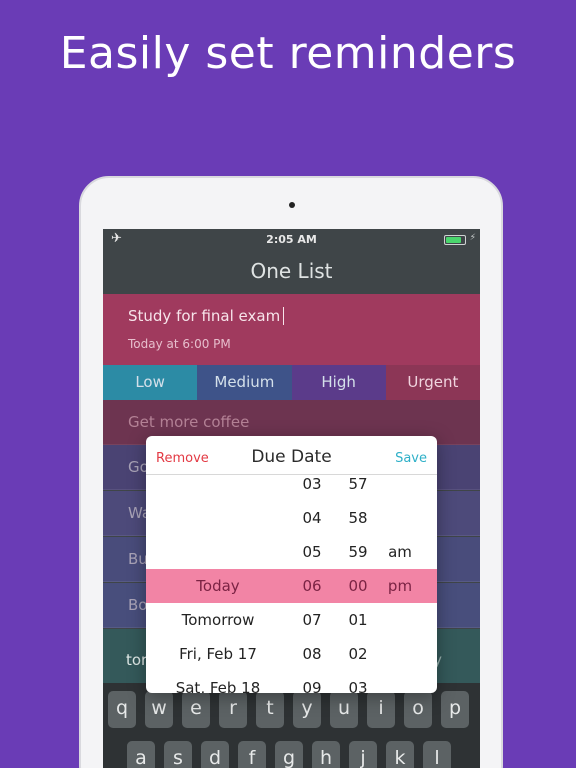  What do you see at coordinates (138, 605) in the screenshot?
I see `list-item-label: Bo` at bounding box center [138, 605].